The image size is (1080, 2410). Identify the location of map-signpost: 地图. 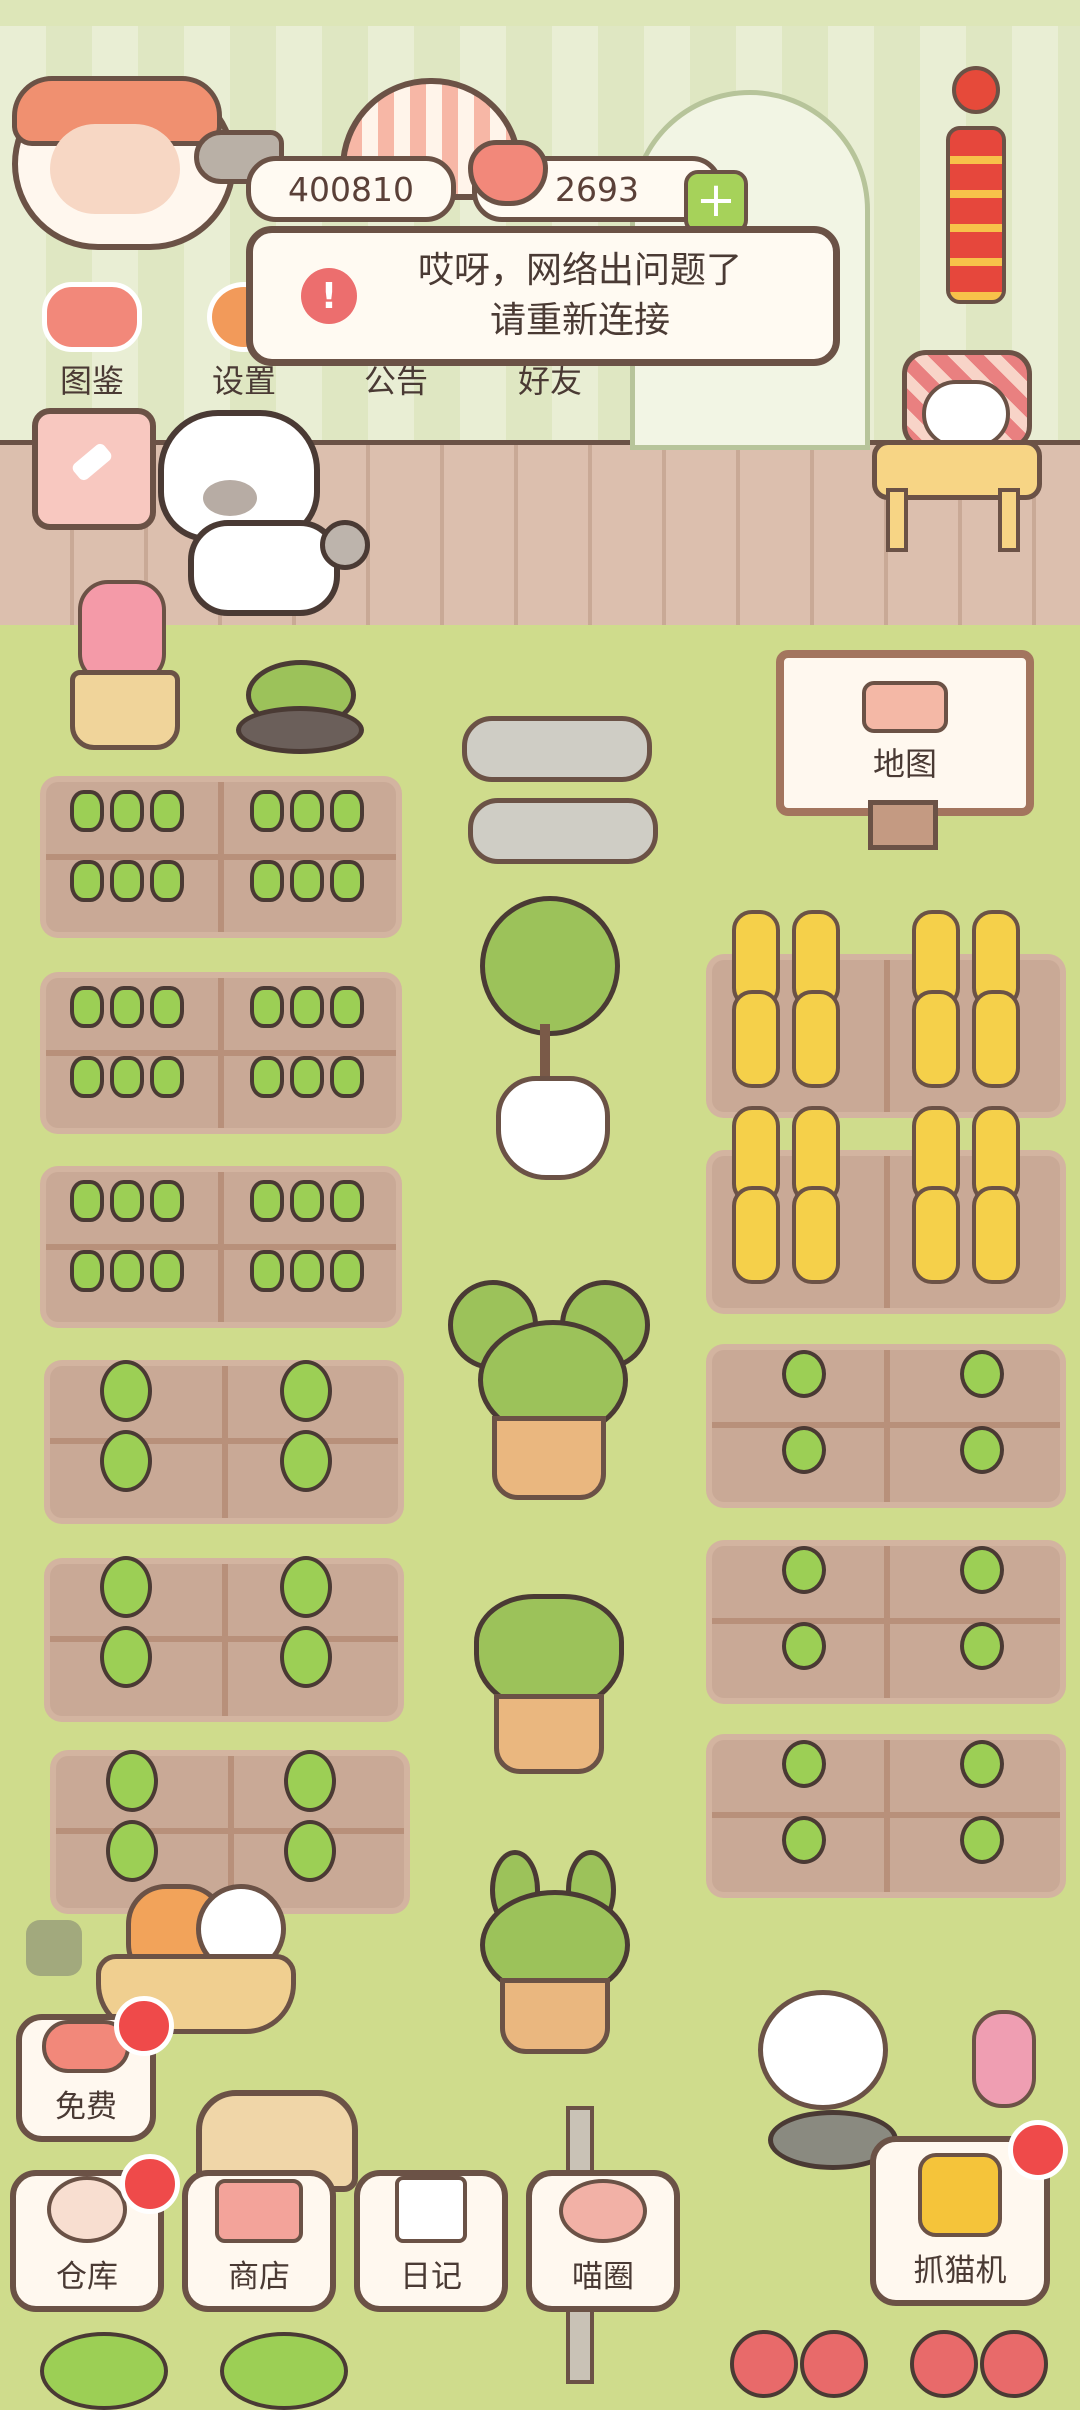
(905, 733).